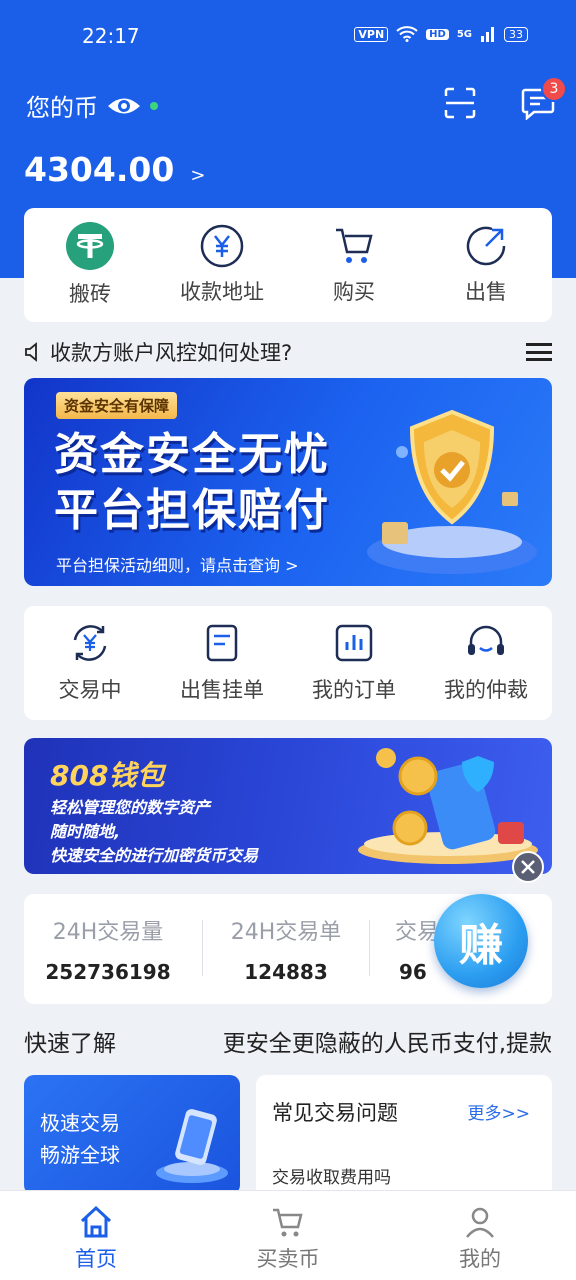 The width and height of the screenshot is (576, 1280). I want to click on faq-title: 常见交易问题, so click(335, 1113).